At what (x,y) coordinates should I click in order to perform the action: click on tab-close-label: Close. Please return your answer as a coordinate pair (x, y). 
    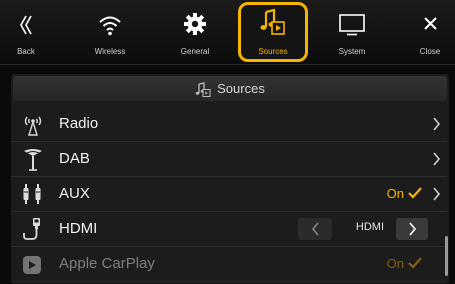
    Looking at the image, I should click on (430, 51).